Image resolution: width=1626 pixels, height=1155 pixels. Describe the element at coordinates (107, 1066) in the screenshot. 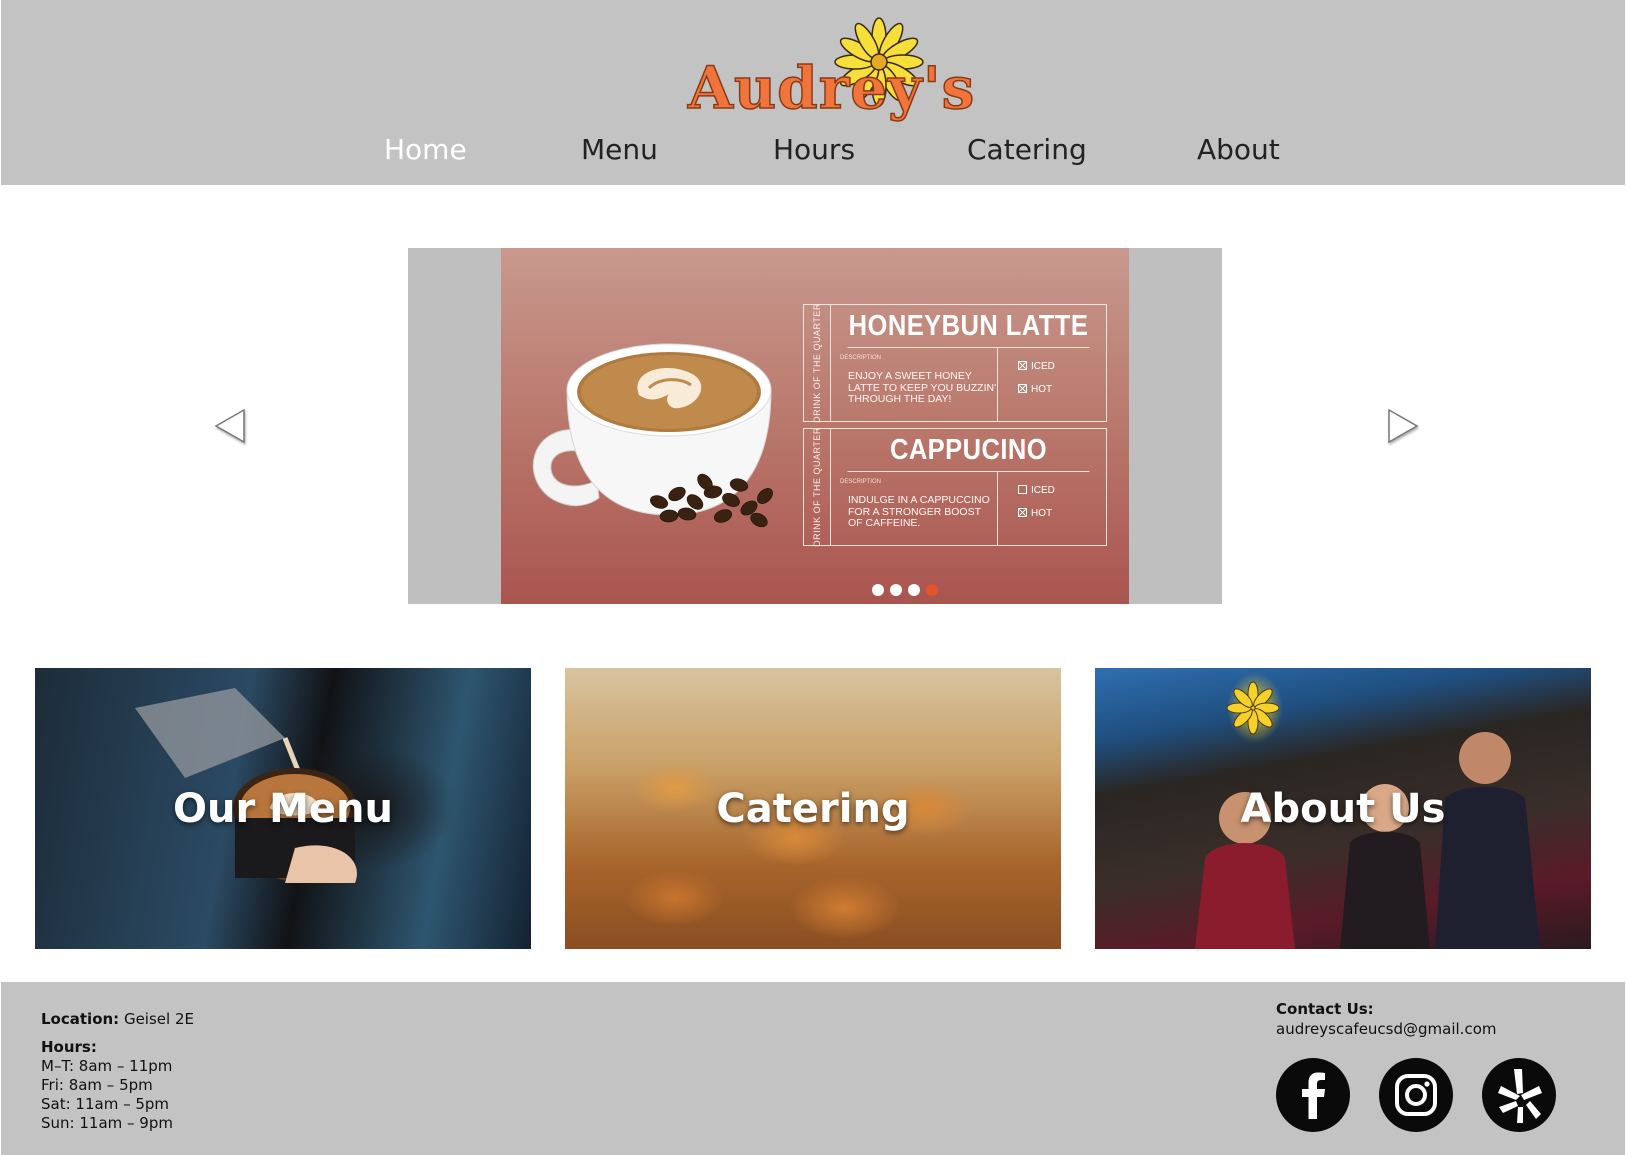

I see `hours-line-1: M–T: 8am – 11pm` at that location.